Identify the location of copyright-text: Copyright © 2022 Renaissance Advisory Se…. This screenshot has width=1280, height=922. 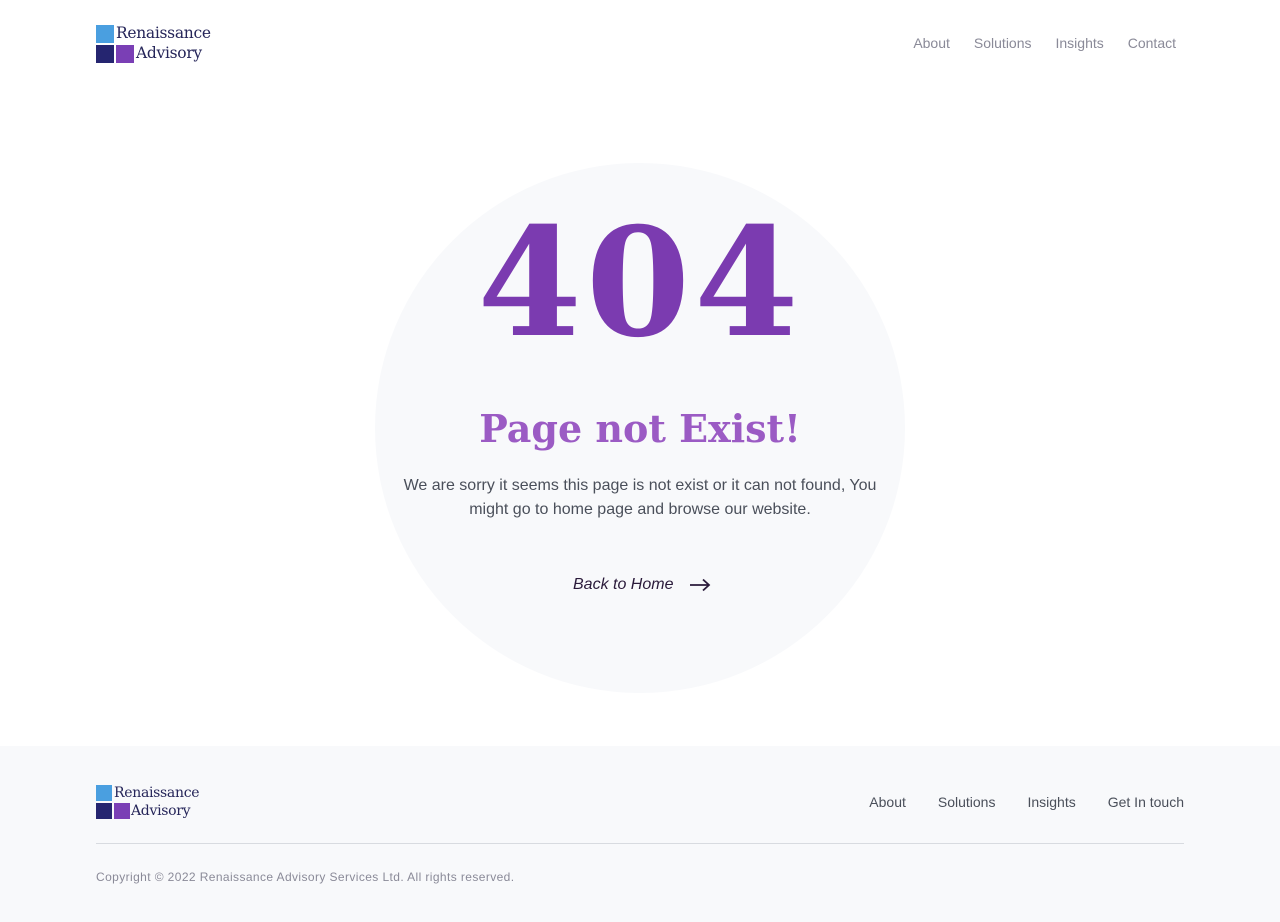
(305, 877).